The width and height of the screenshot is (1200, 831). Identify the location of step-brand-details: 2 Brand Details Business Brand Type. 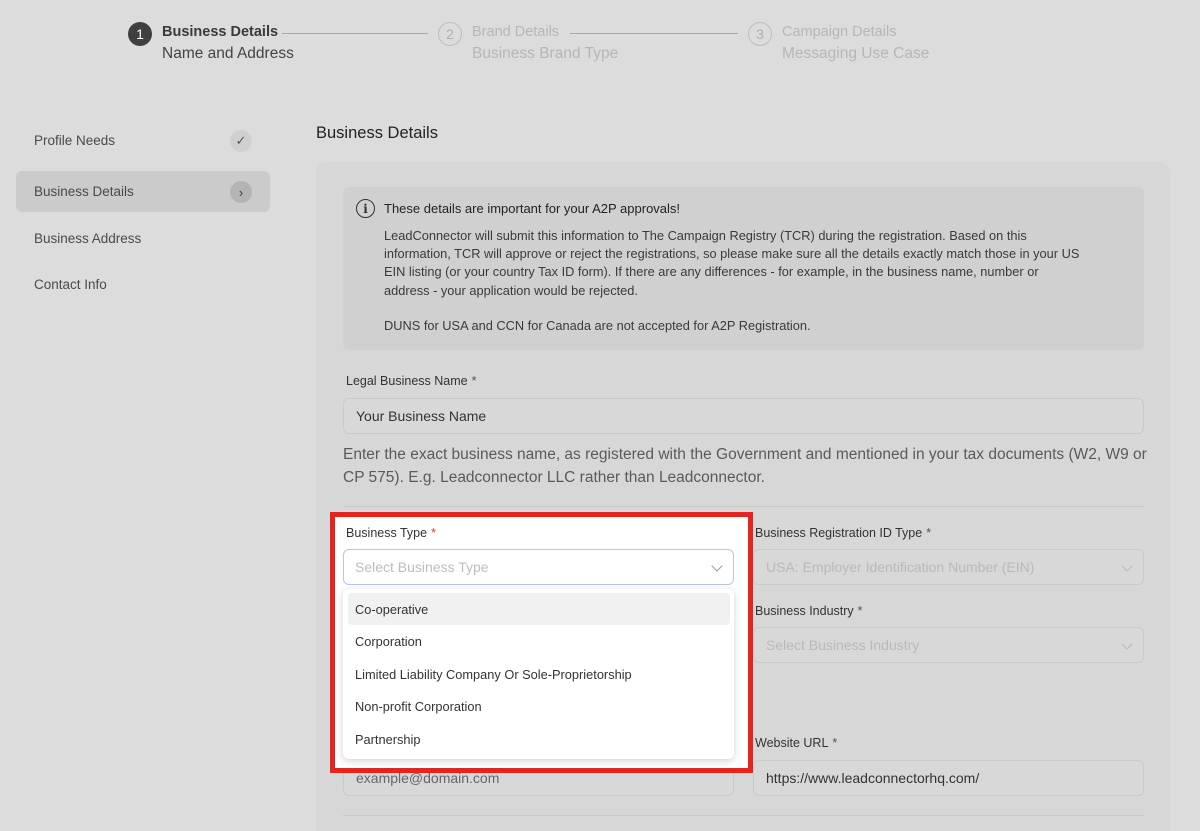
(528, 41).